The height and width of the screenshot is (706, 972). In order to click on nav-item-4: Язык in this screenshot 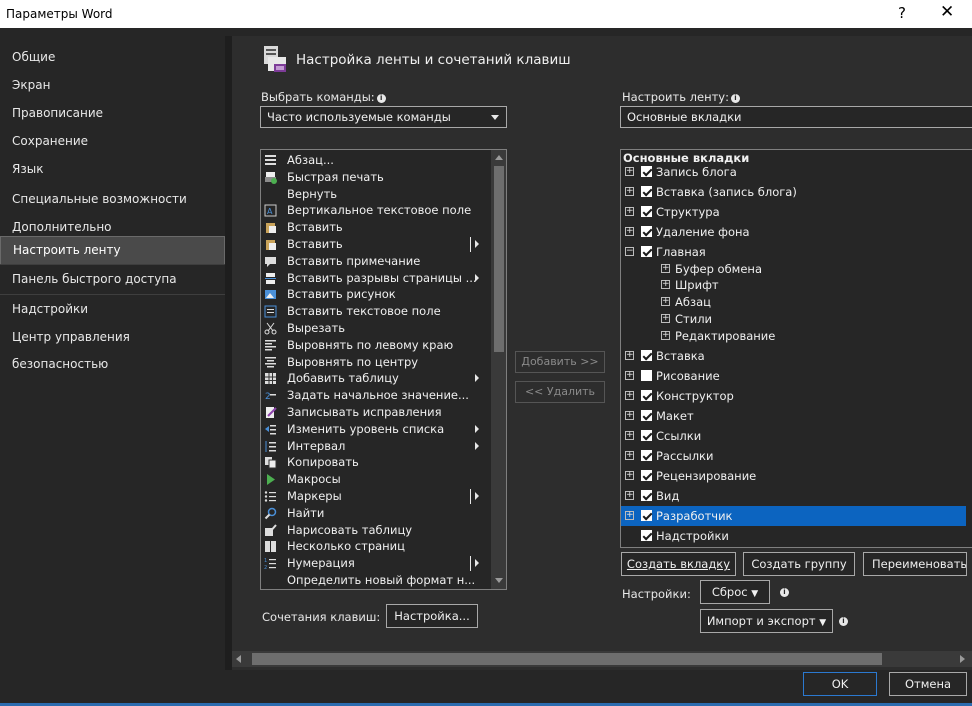, I will do `click(112, 170)`.